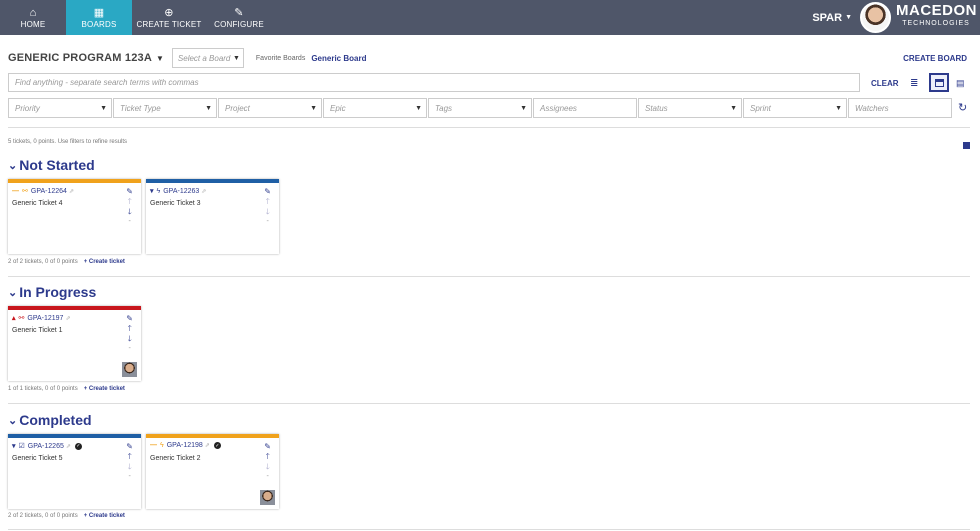  I want to click on create-board-button: CREATE BOARD, so click(935, 58).